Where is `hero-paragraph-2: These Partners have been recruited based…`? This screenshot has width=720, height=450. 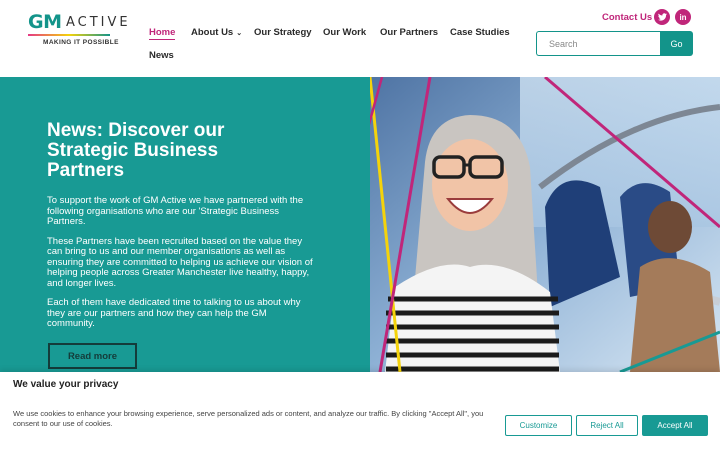 hero-paragraph-2: These Partners have been recruited based… is located at coordinates (180, 262).